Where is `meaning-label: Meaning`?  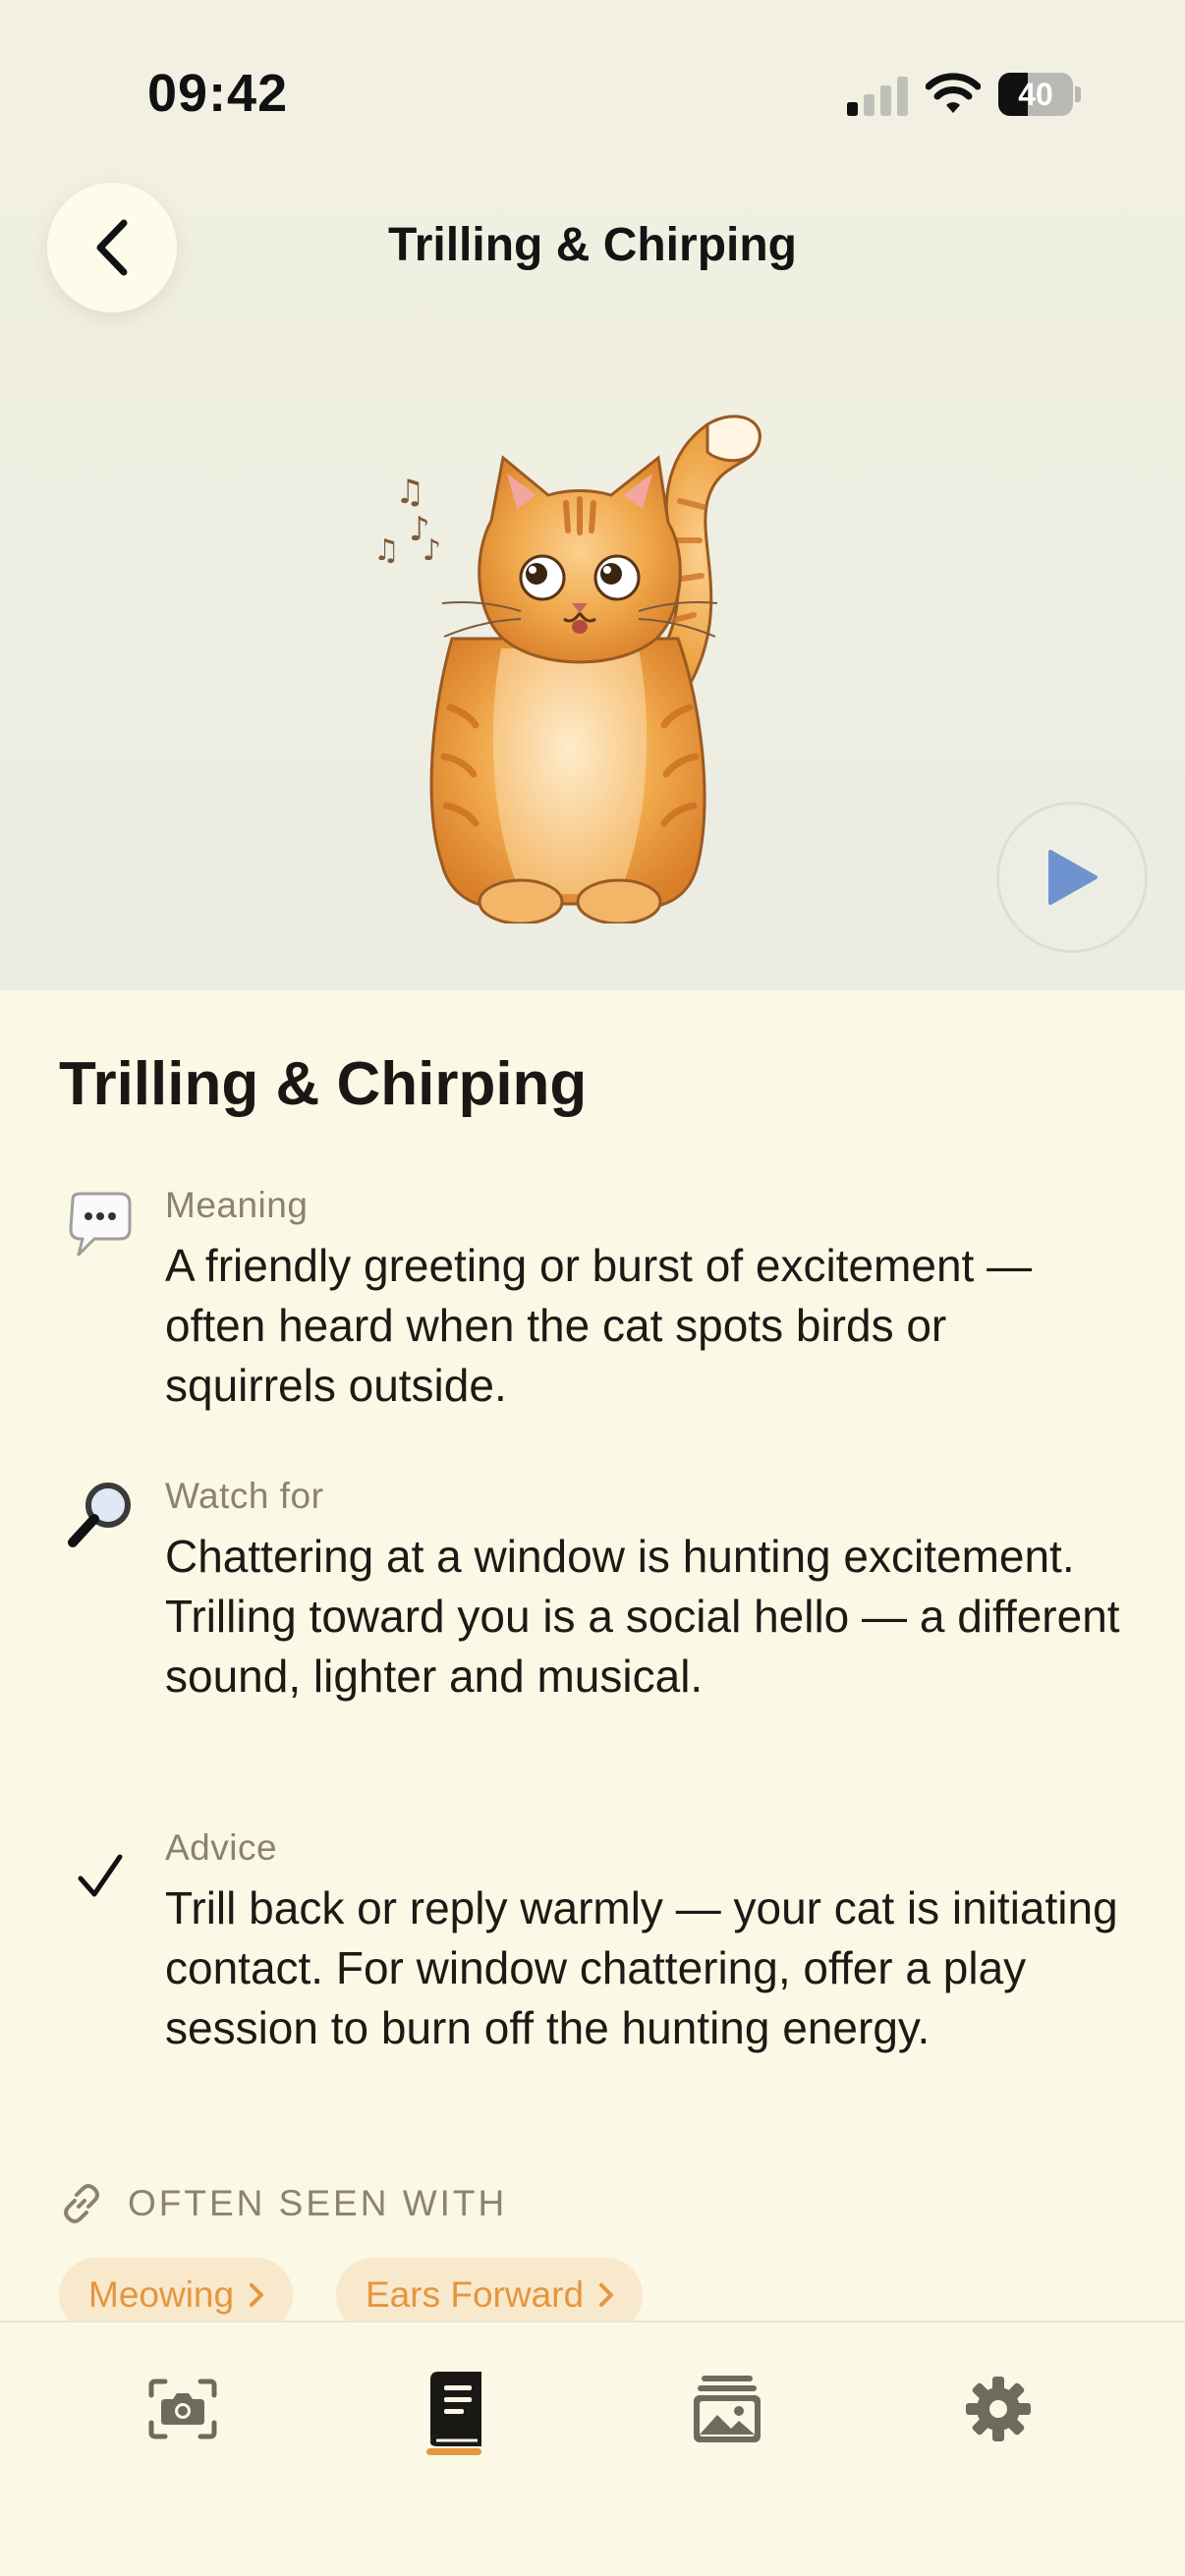
meaning-label: Meaning is located at coordinates (237, 1205).